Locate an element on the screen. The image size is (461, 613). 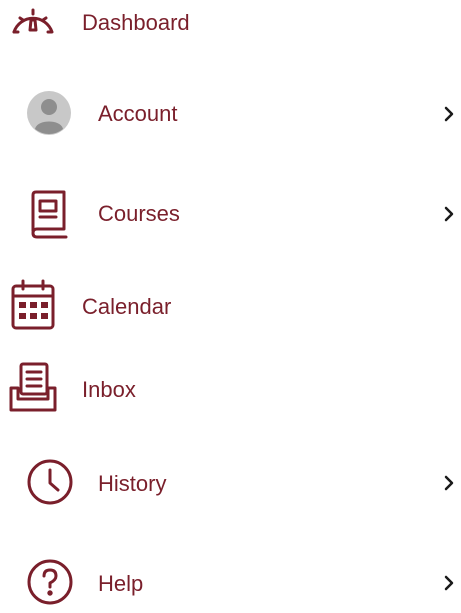
menu-item-dashboard: Dashboard is located at coordinates (230, 28).